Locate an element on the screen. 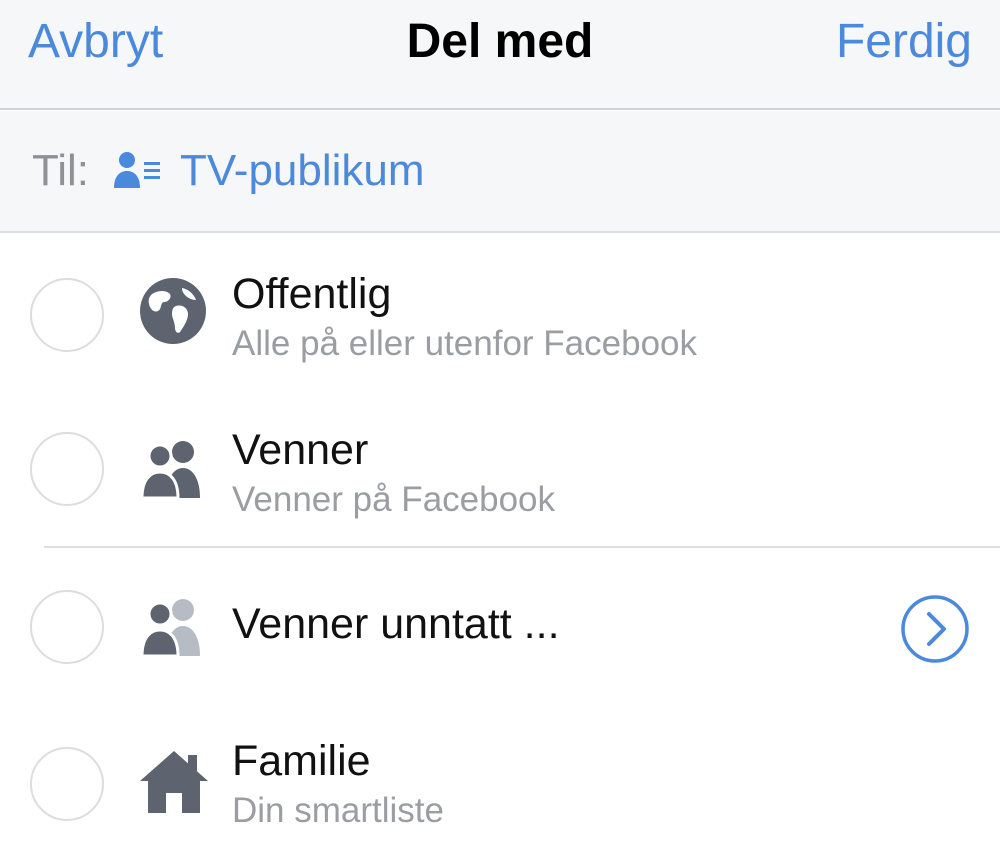  radio-friends-except is located at coordinates (67, 627).